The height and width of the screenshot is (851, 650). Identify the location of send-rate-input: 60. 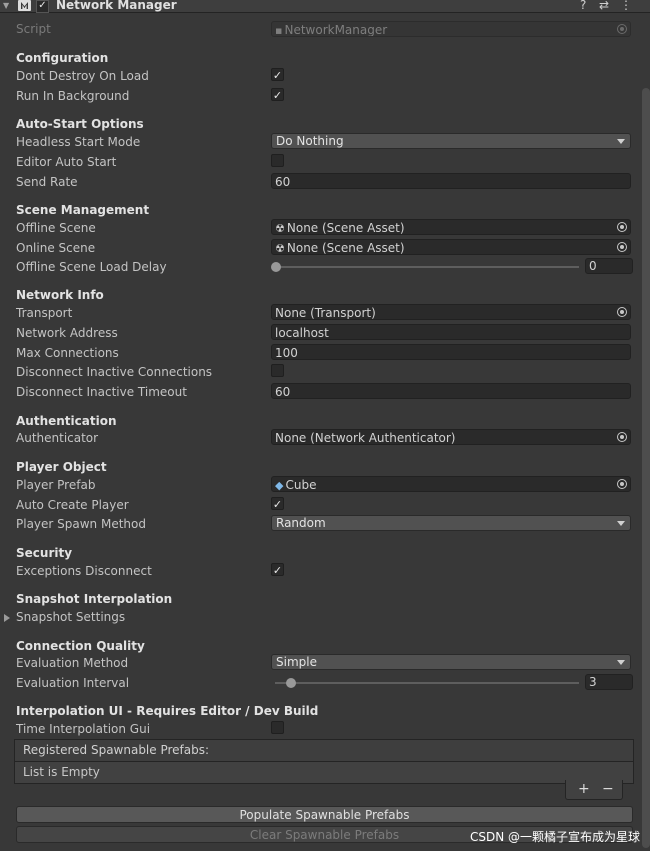
(451, 181).